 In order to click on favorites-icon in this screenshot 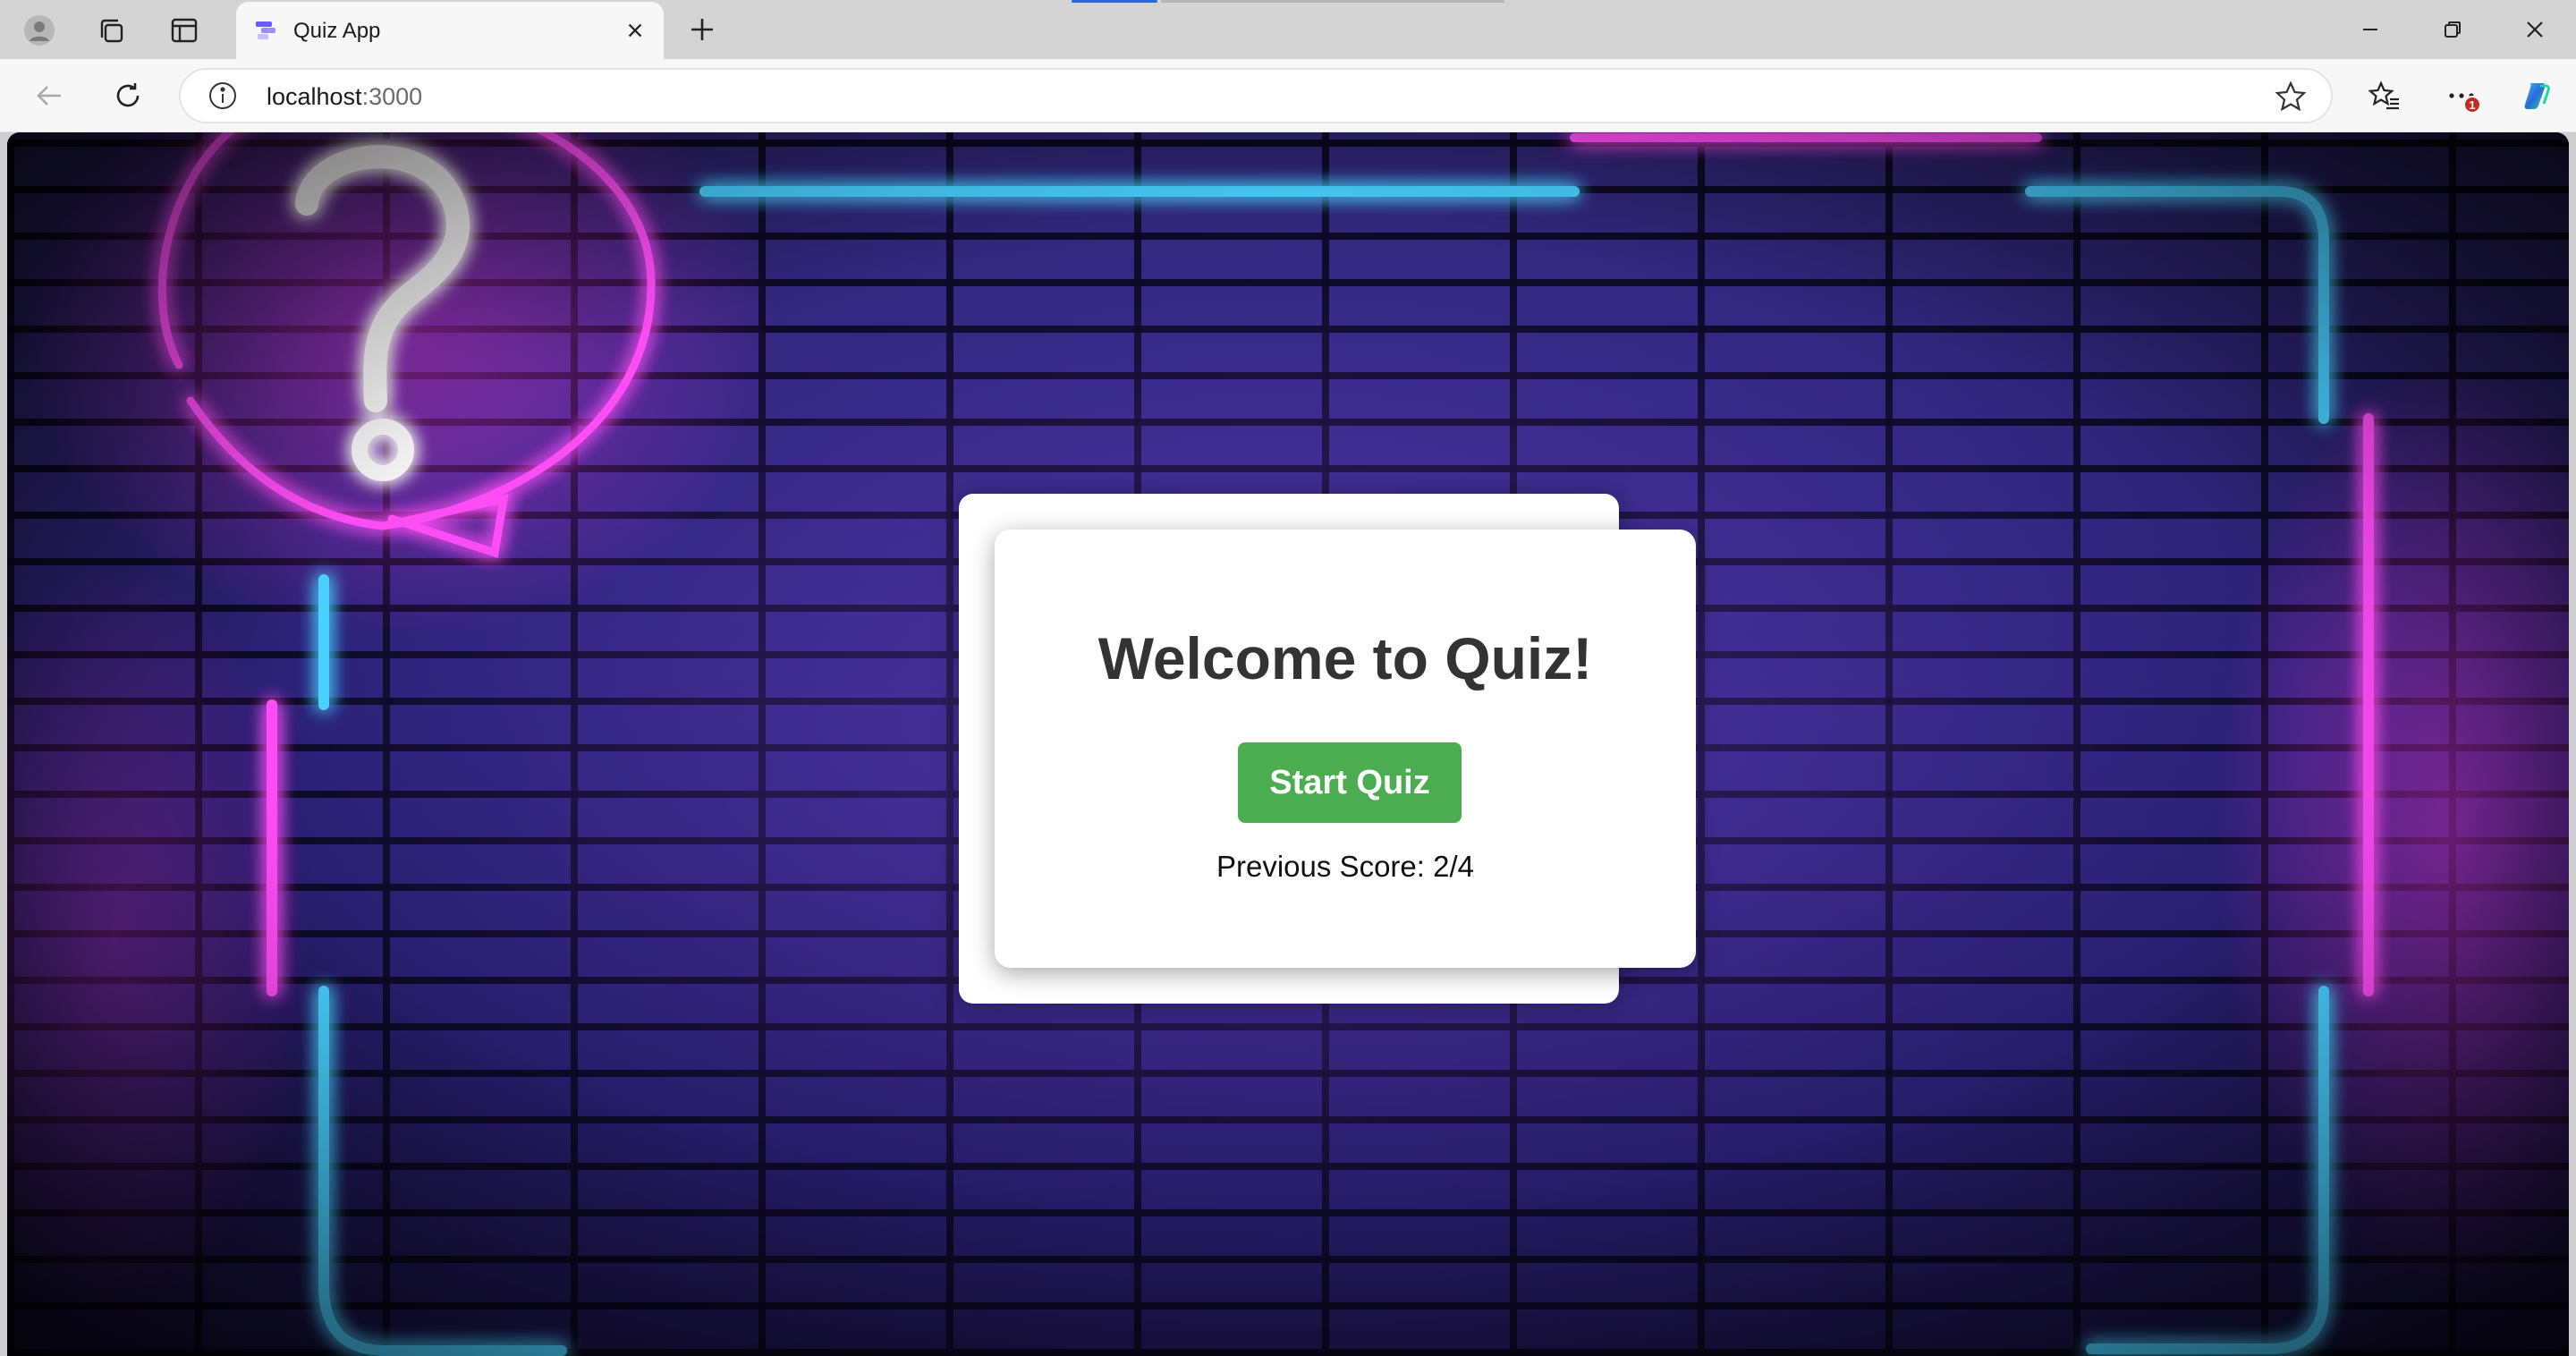, I will do `click(2383, 96)`.